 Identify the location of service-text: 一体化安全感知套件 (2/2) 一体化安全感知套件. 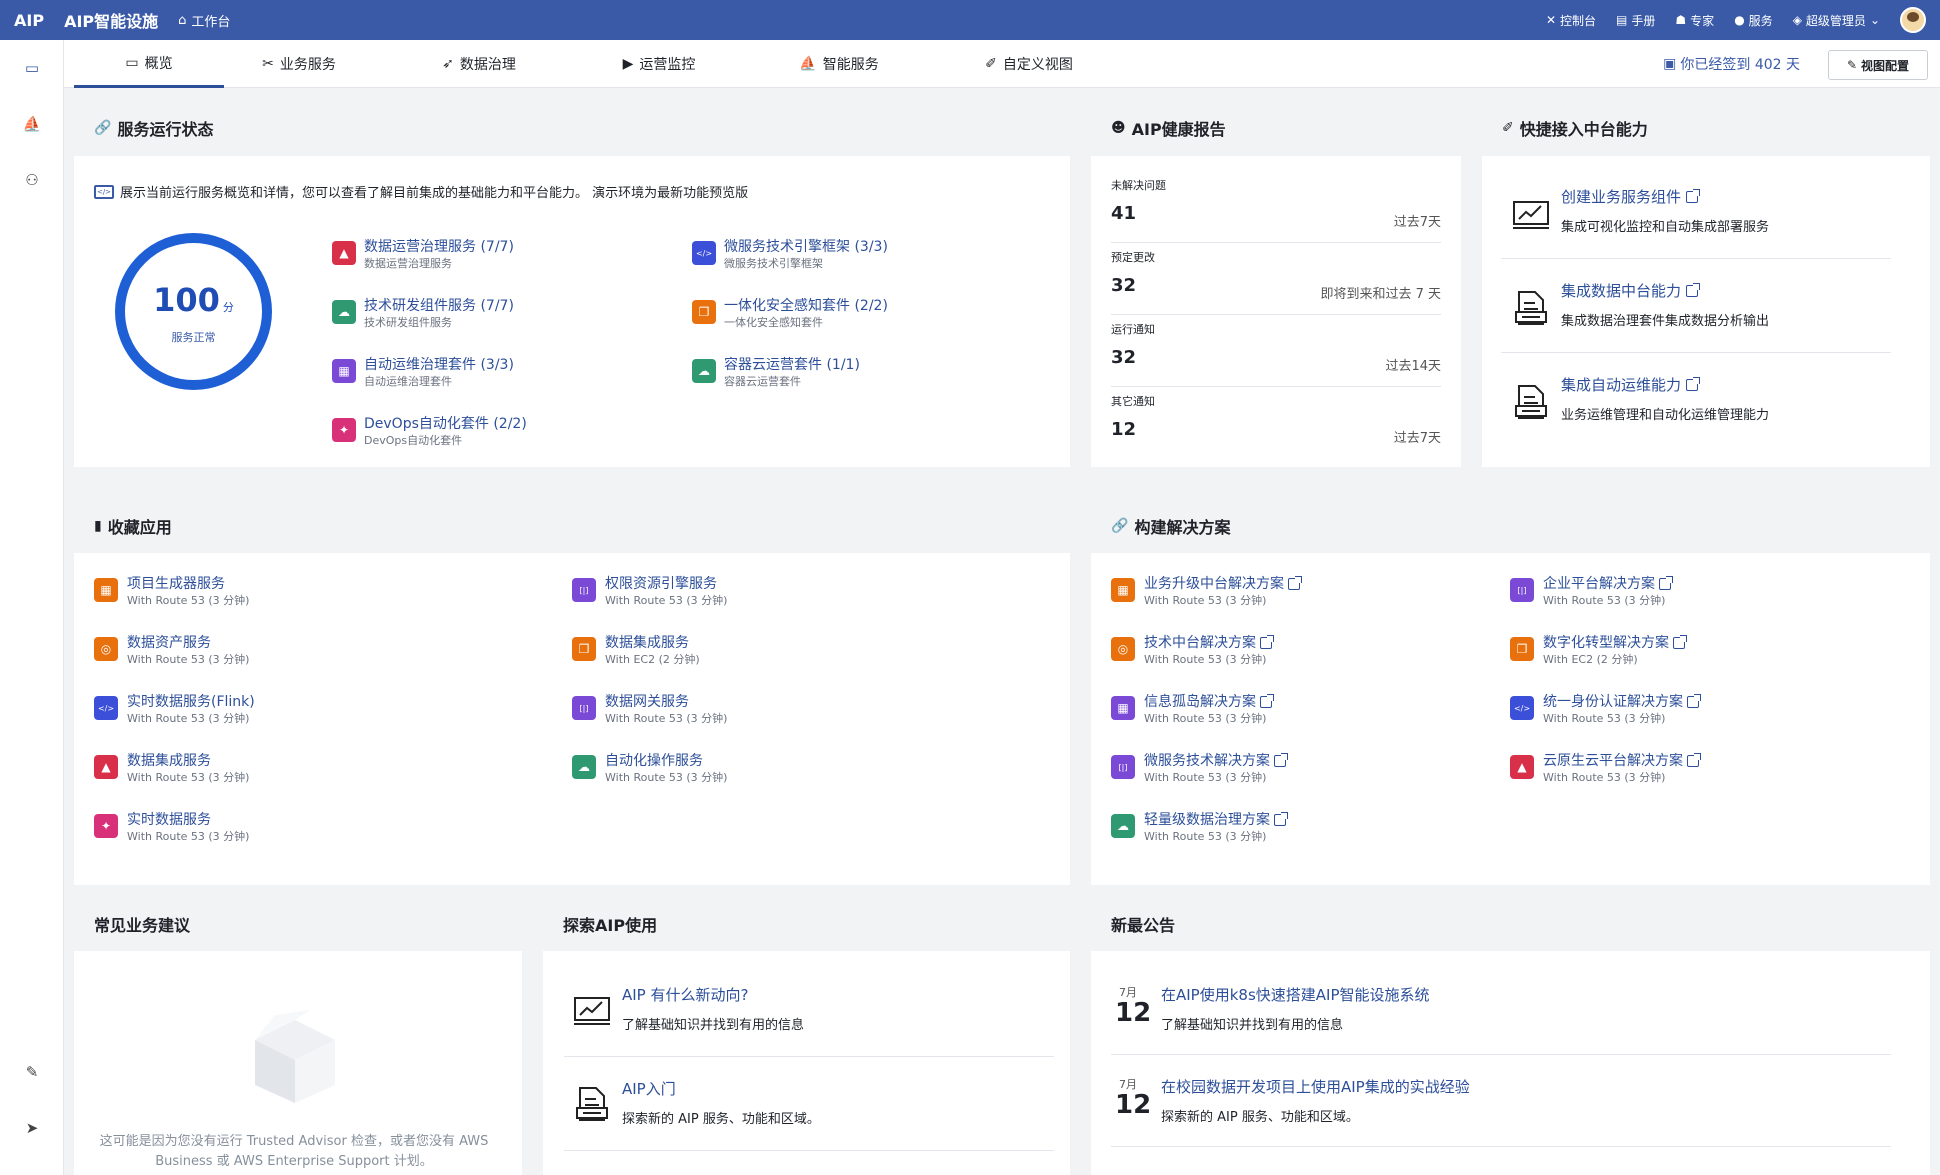
(806, 313).